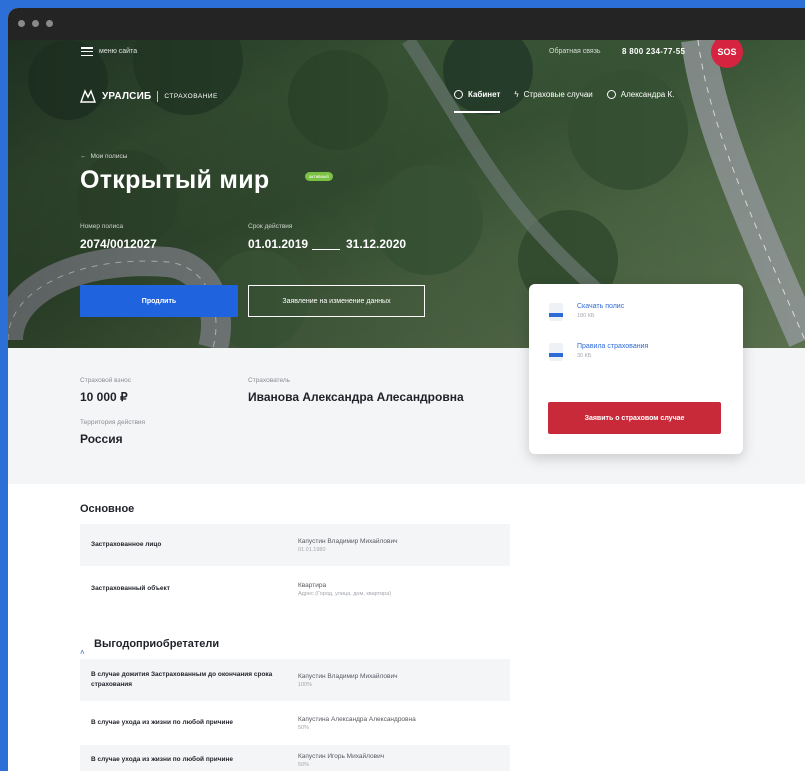 This screenshot has width=805, height=771. I want to click on policy-period-start: 01.01.2019, so click(278, 244).